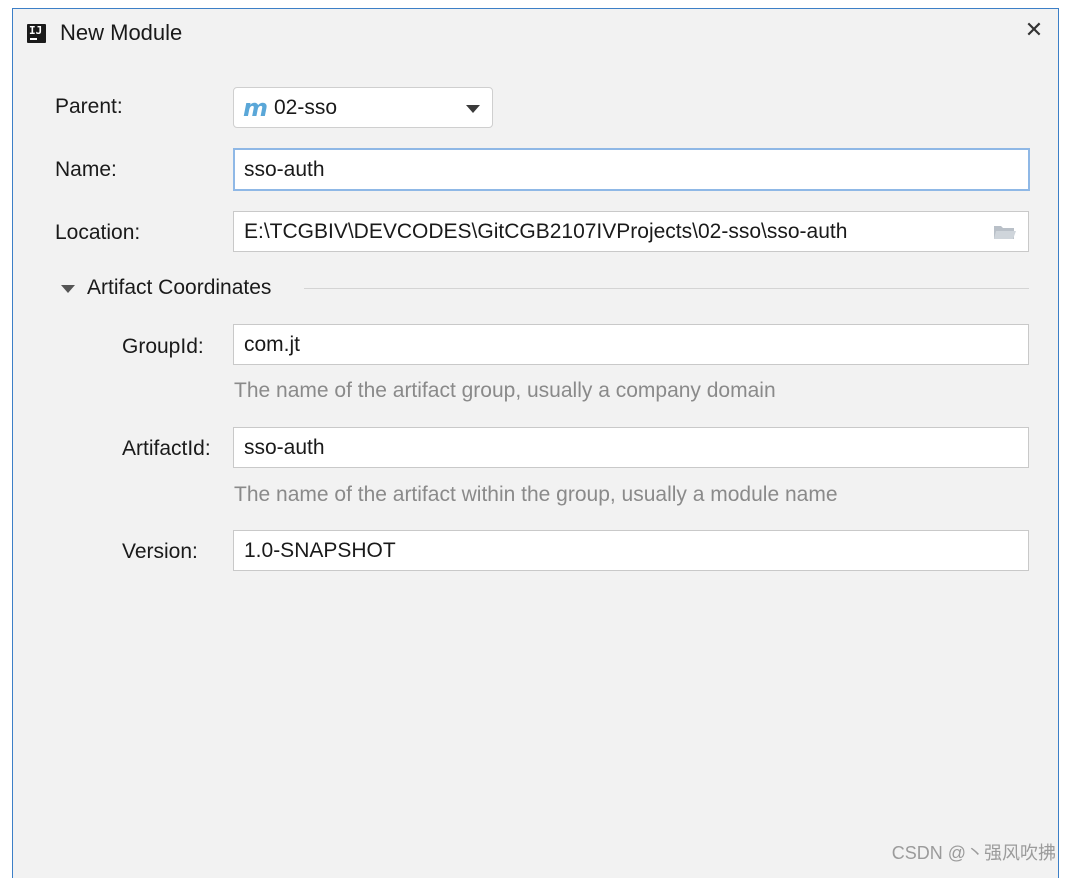  Describe the element at coordinates (535, 33) in the screenshot. I see `title-bar: IJ New Module ✕` at that location.